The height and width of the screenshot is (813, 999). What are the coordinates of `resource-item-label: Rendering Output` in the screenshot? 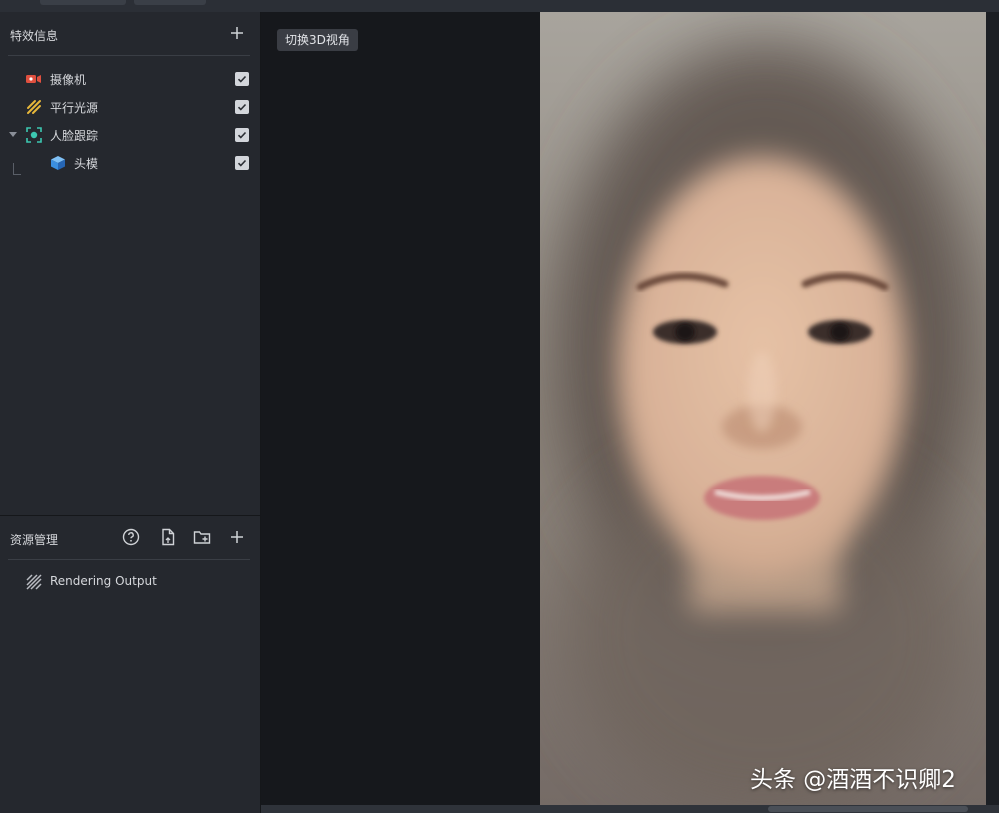 It's located at (103, 581).